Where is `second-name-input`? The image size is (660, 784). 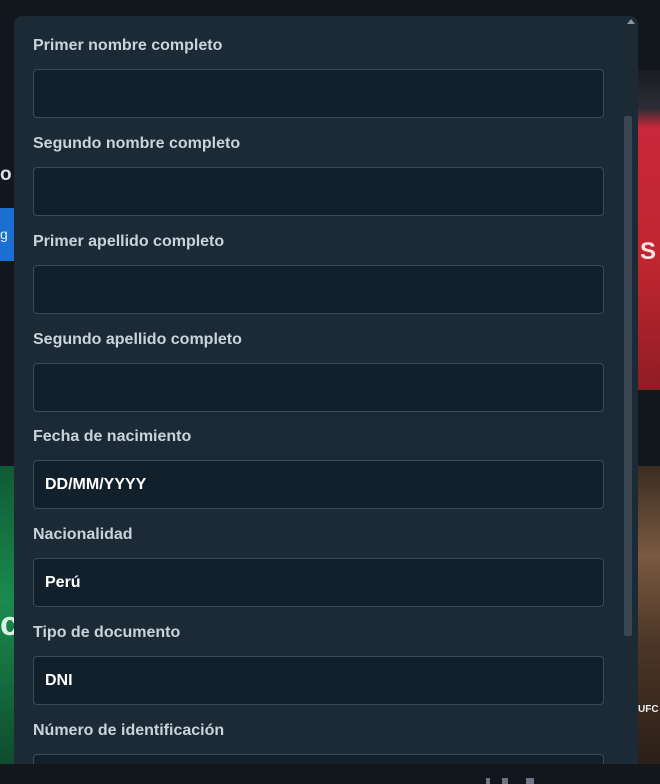 second-name-input is located at coordinates (318, 191).